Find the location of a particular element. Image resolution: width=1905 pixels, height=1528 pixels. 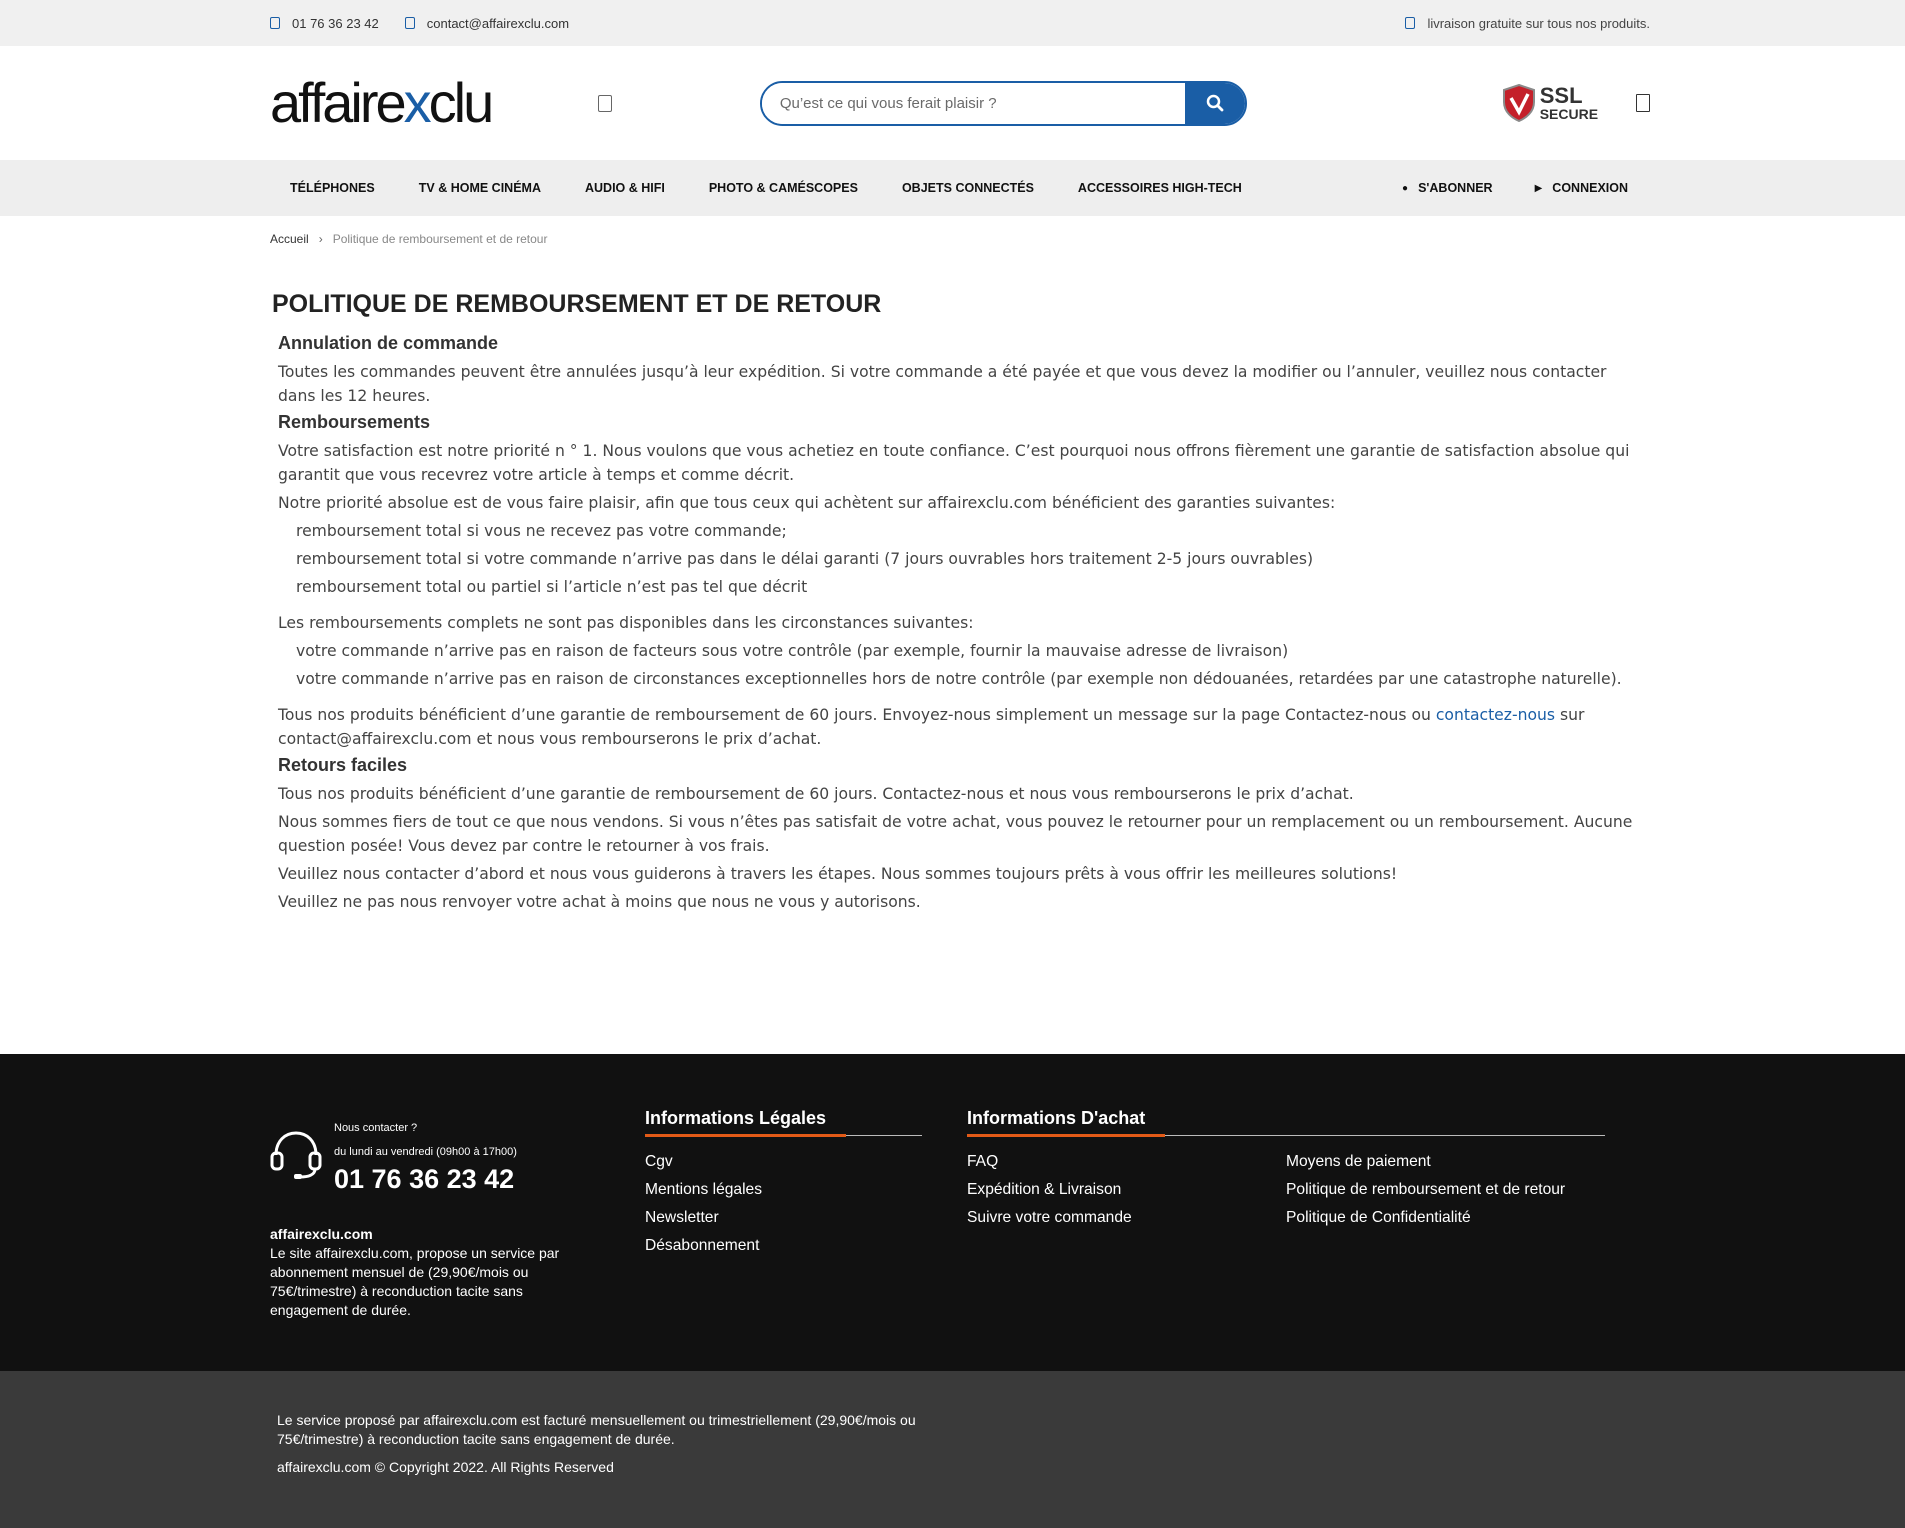

header: affairexclu SSLSECURE is located at coordinates (952, 103).